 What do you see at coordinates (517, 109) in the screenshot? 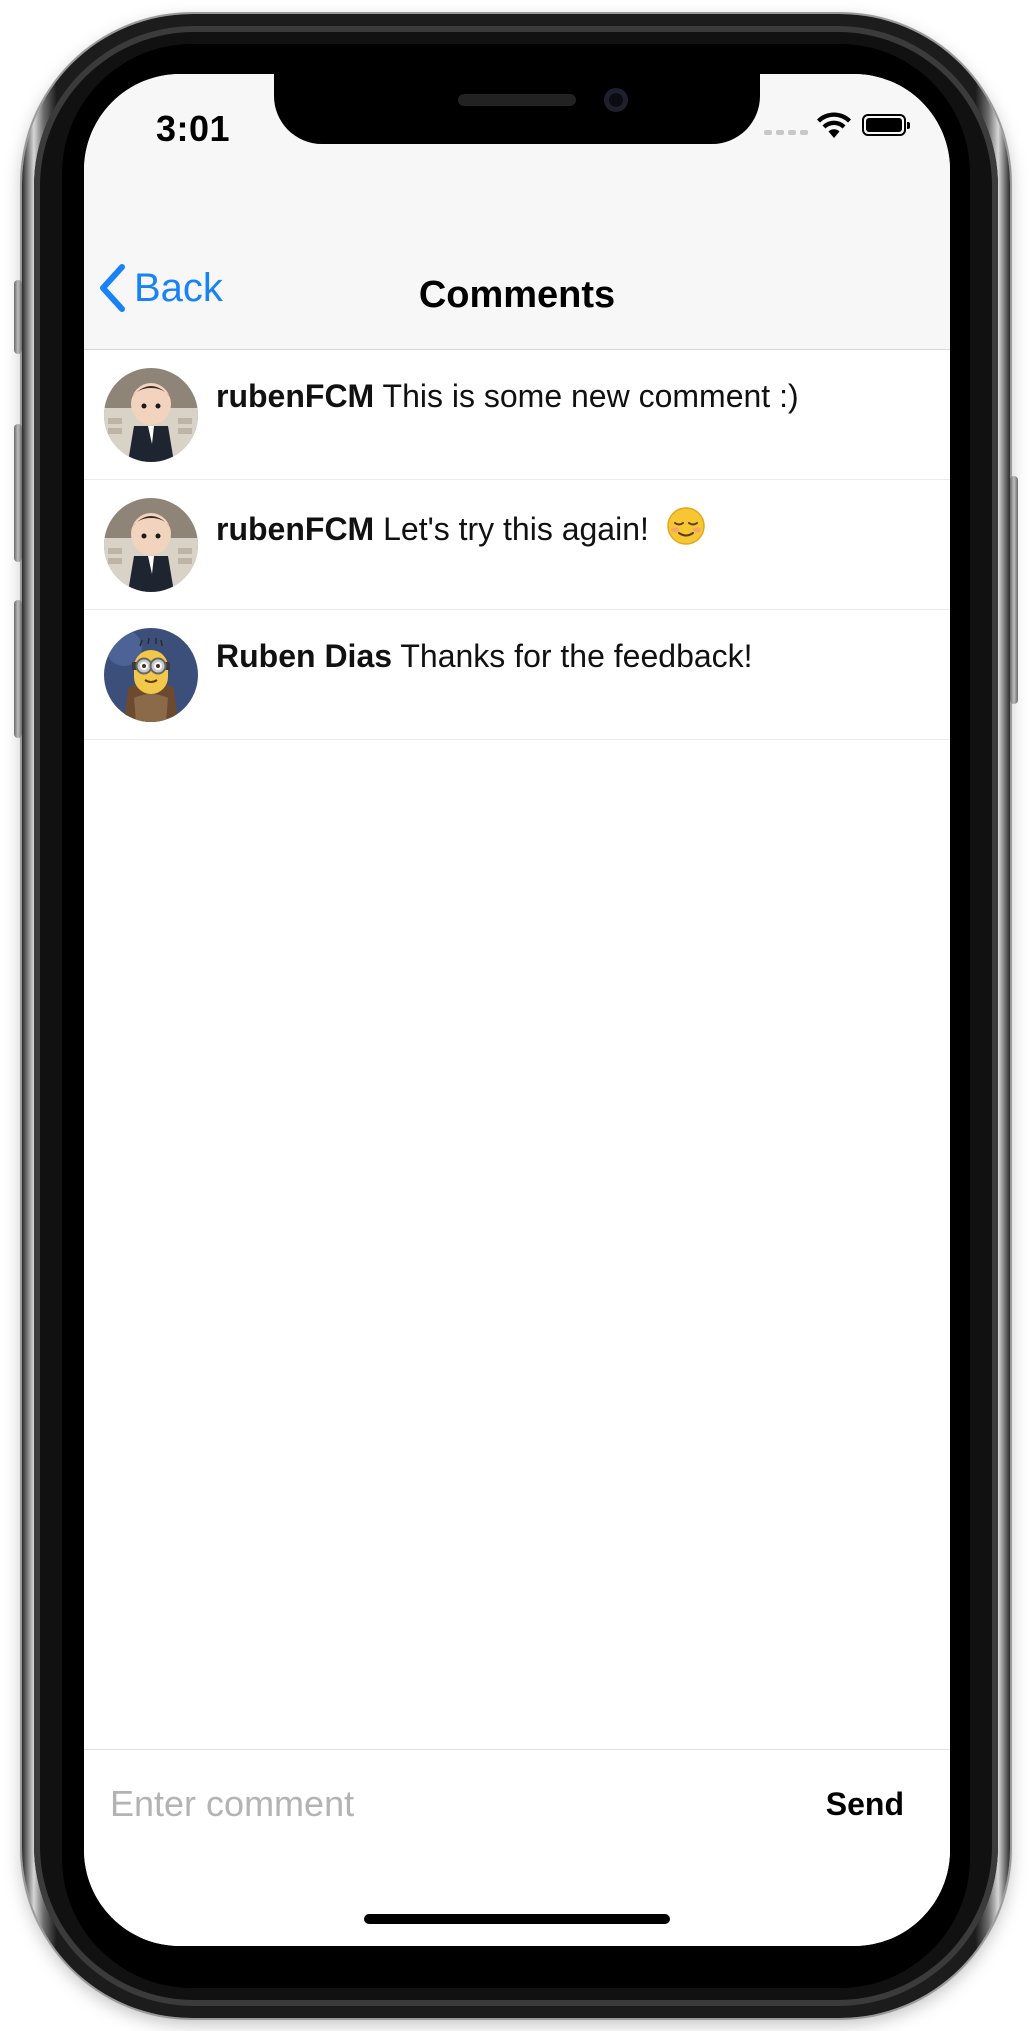
I see `notch` at bounding box center [517, 109].